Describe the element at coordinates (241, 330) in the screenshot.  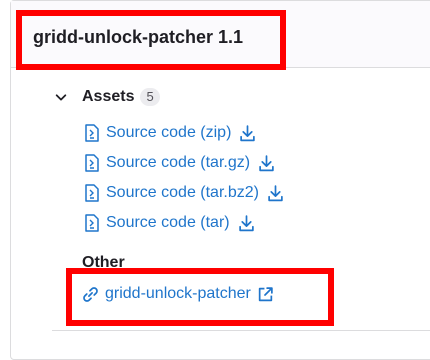
I see `divider` at that location.